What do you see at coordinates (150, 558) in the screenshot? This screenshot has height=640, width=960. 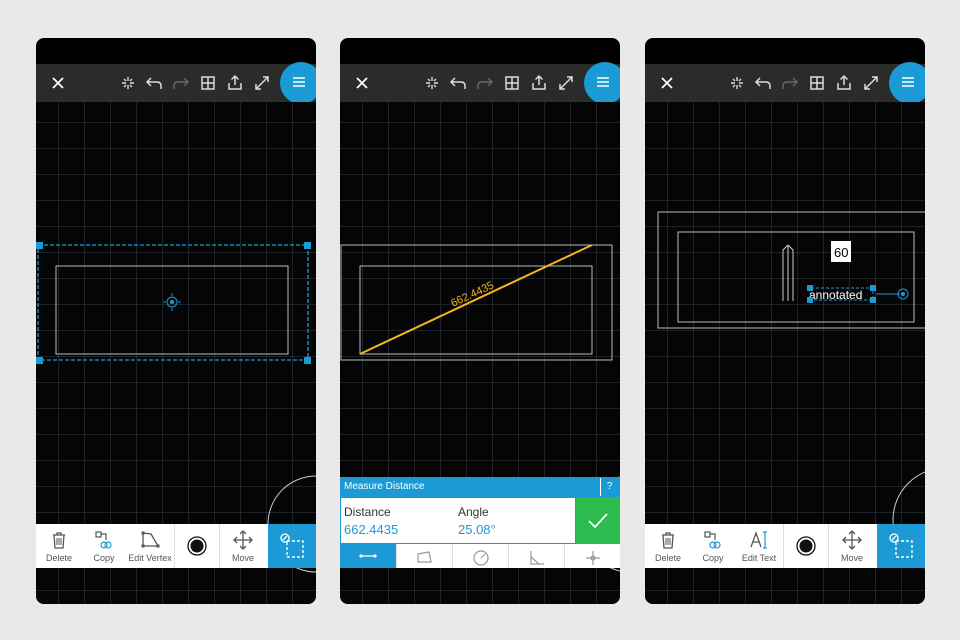 I see `edit-vertex-label: Edit Vertex` at bounding box center [150, 558].